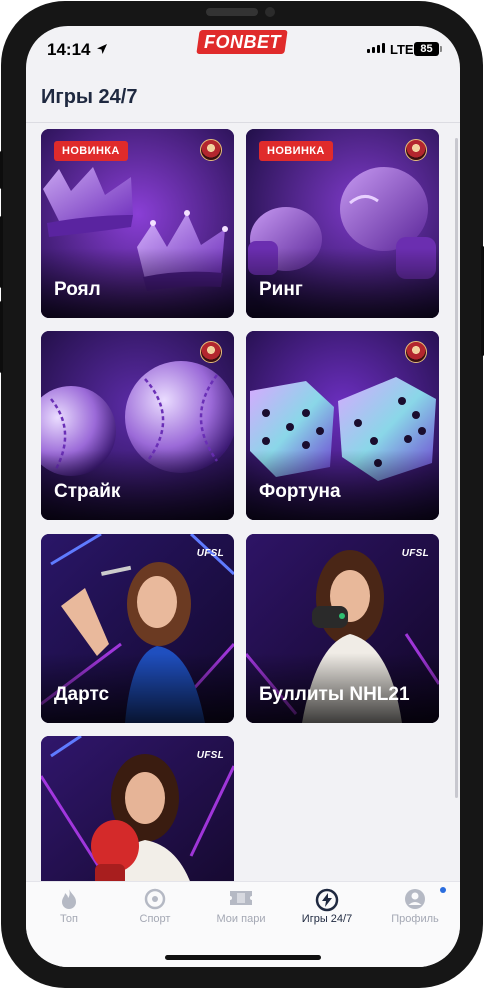 The width and height of the screenshot is (484, 989). What do you see at coordinates (82, 694) in the screenshot?
I see `game-title: Дартс` at bounding box center [82, 694].